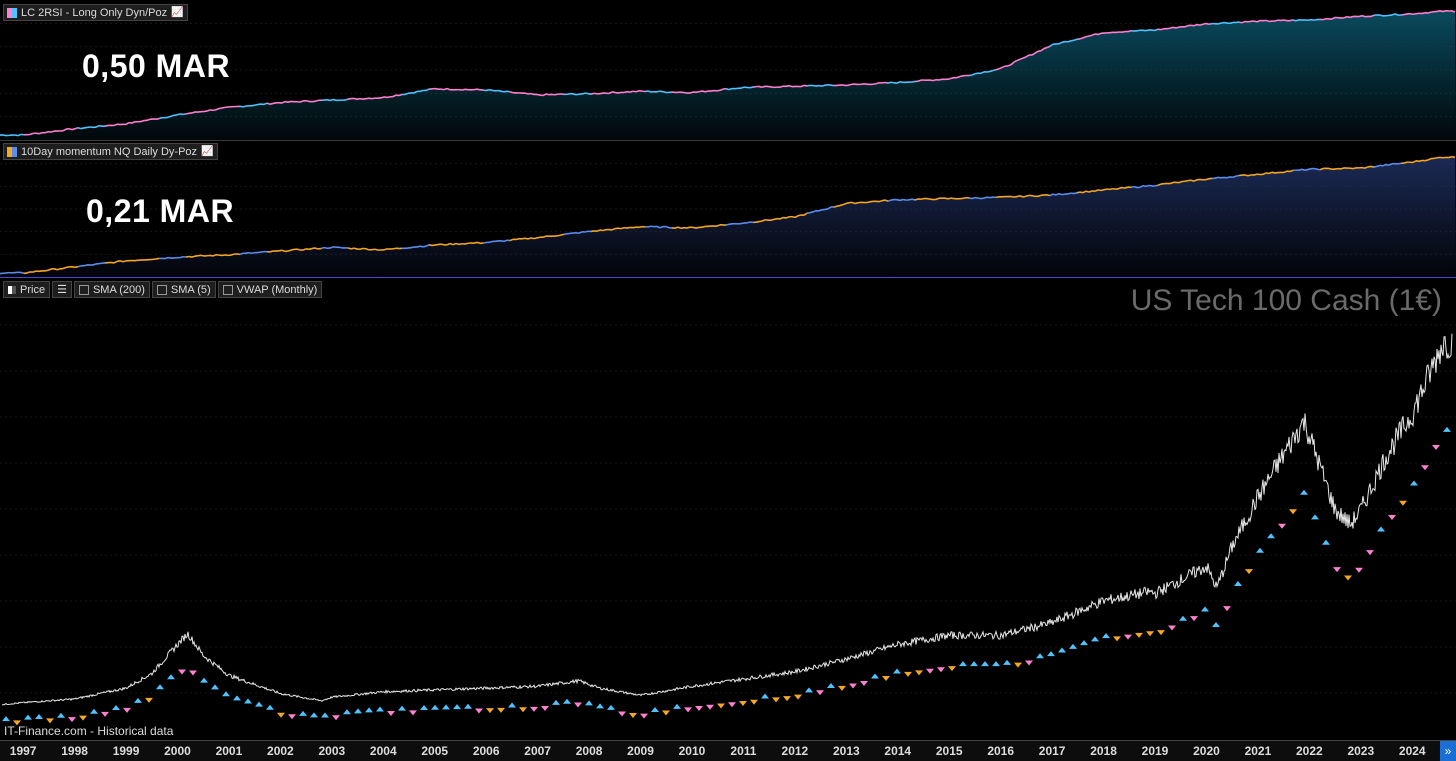 This screenshot has height=761, width=1456. Describe the element at coordinates (95, 12) in the screenshot. I see `legend-lc-2rsi: LC 2RSI - Long Only Dyn/Poz 📈` at that location.